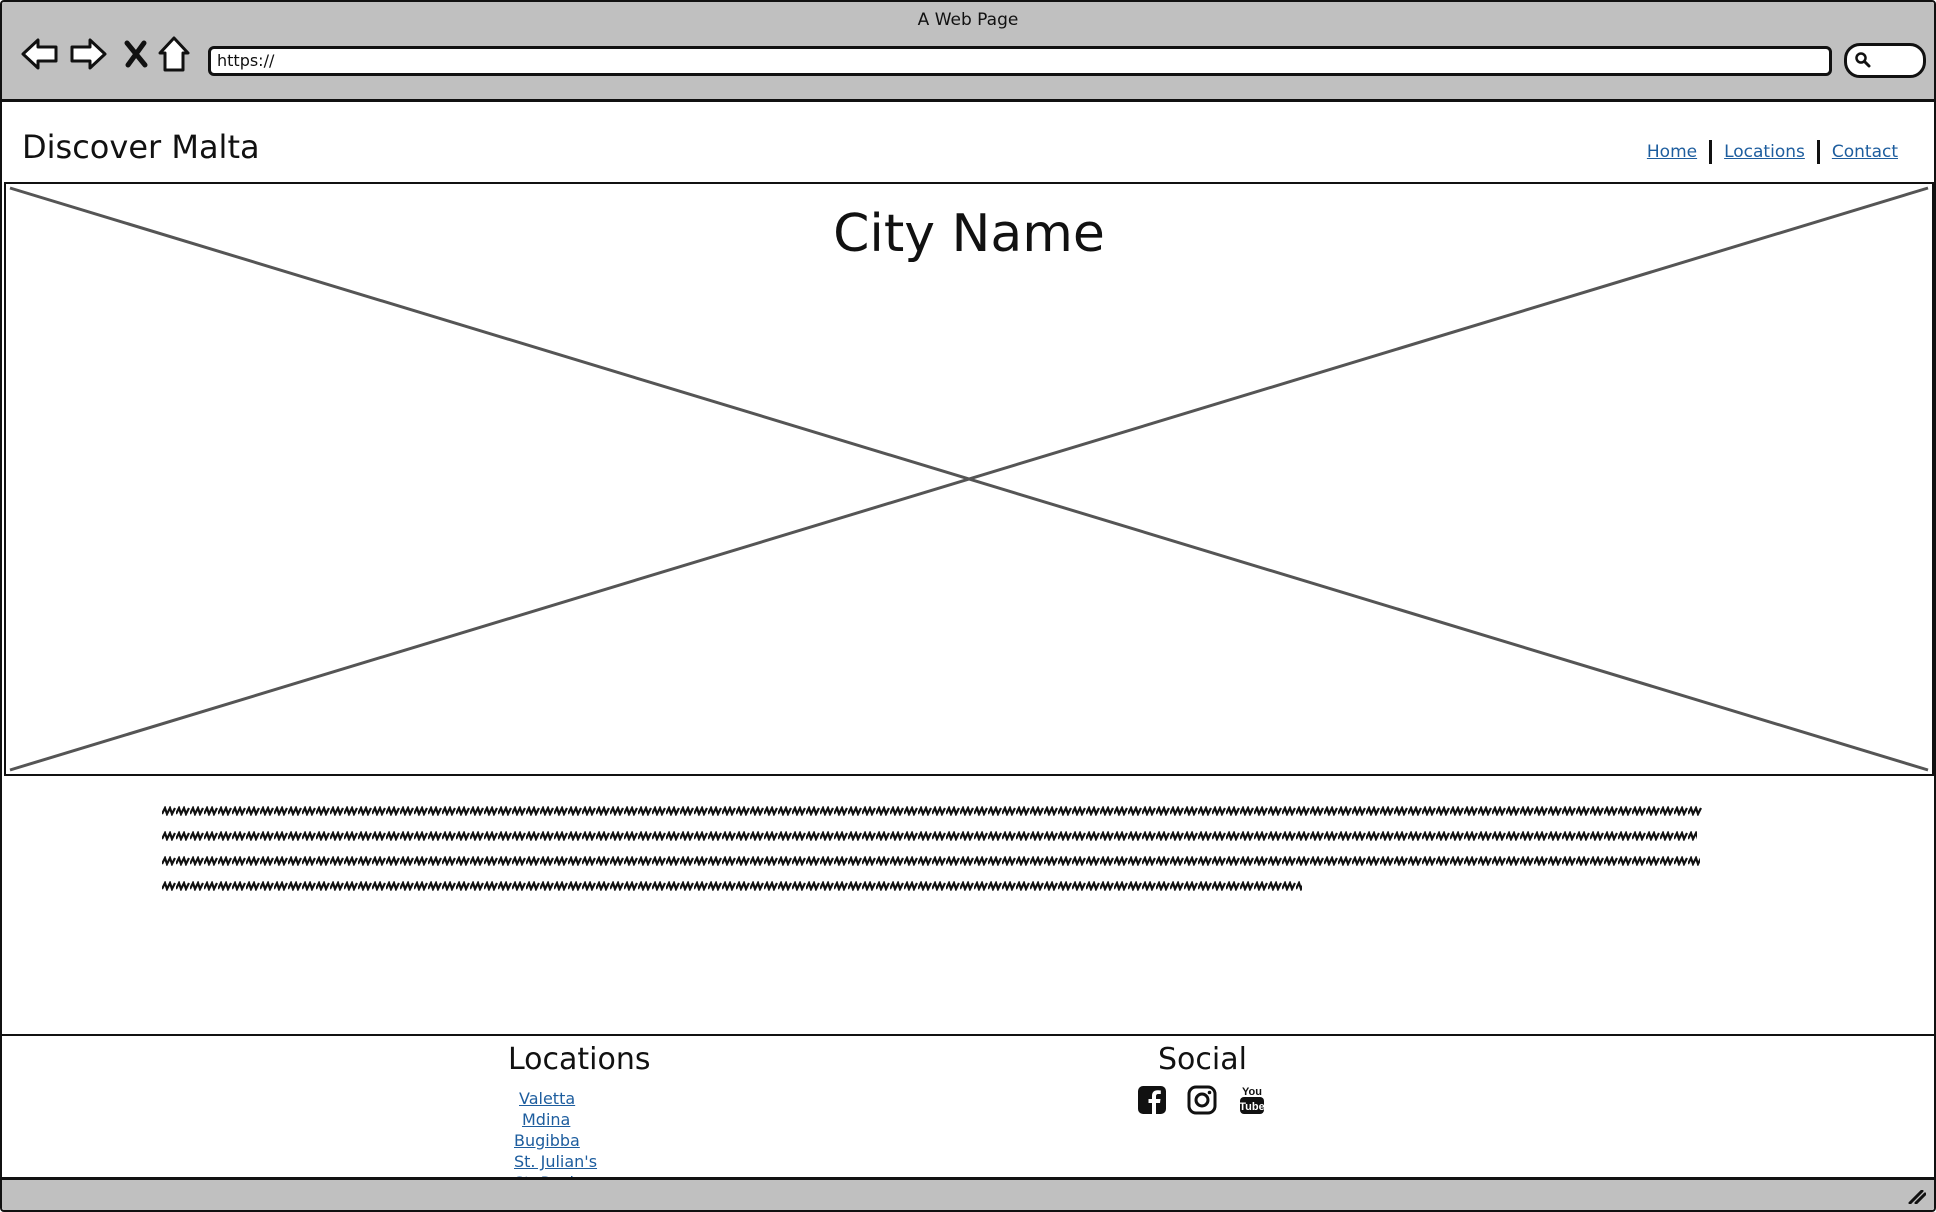 The width and height of the screenshot is (1936, 1212). I want to click on site-title: Discover Malta, so click(141, 147).